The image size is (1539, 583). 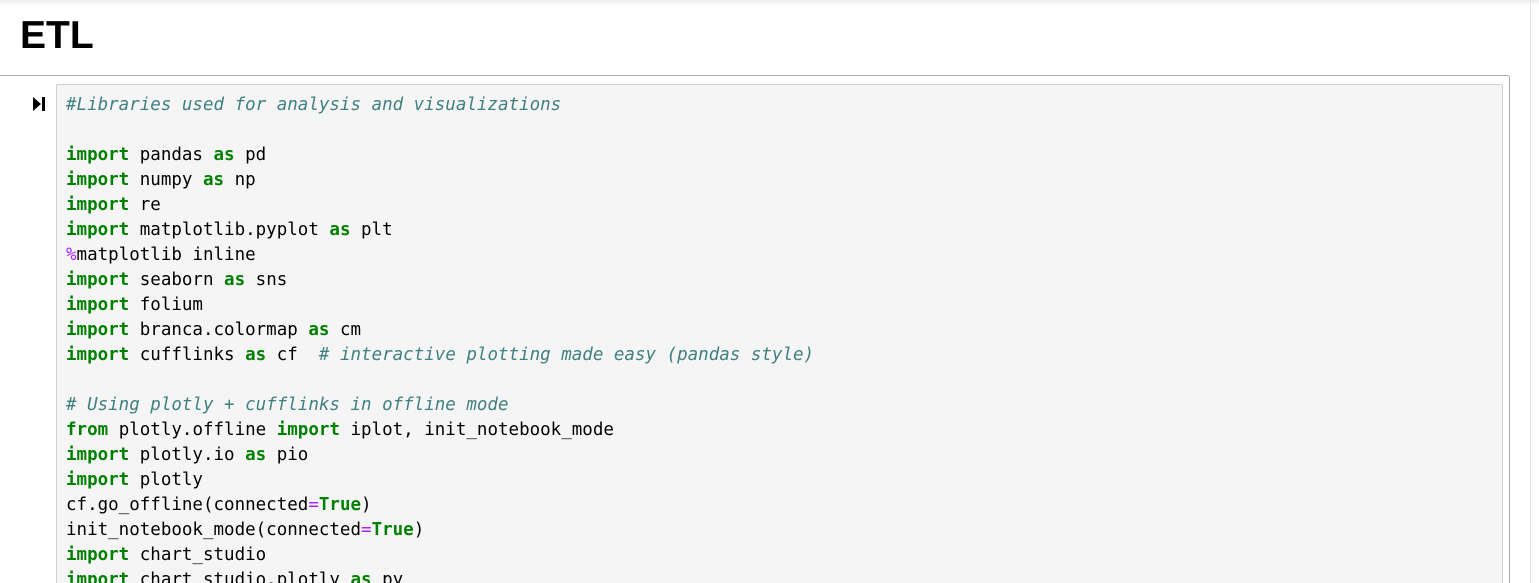 What do you see at coordinates (440, 555) in the screenshot?
I see `code-line: import chart_studio` at bounding box center [440, 555].